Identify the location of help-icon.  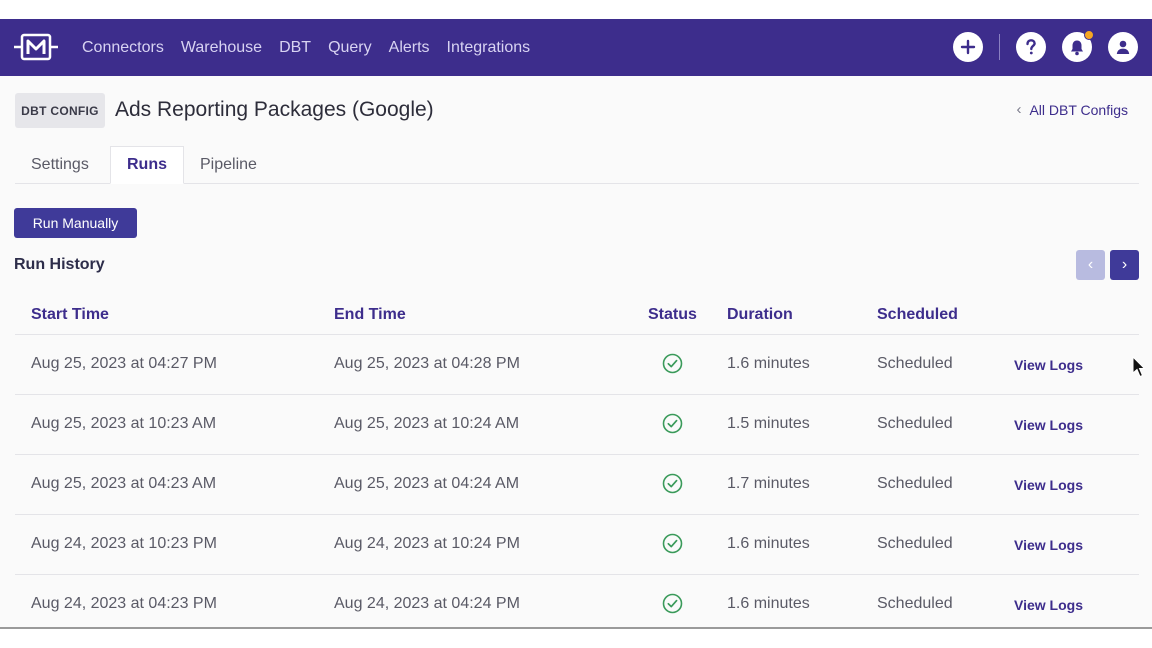
(1031, 47).